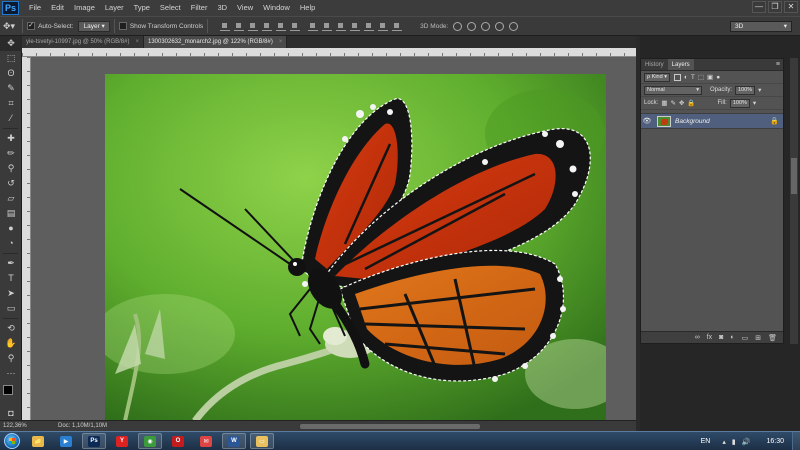 The height and width of the screenshot is (450, 800). Describe the element at coordinates (11, 213) in the screenshot. I see `gradient-tool-icon: ▤` at that location.